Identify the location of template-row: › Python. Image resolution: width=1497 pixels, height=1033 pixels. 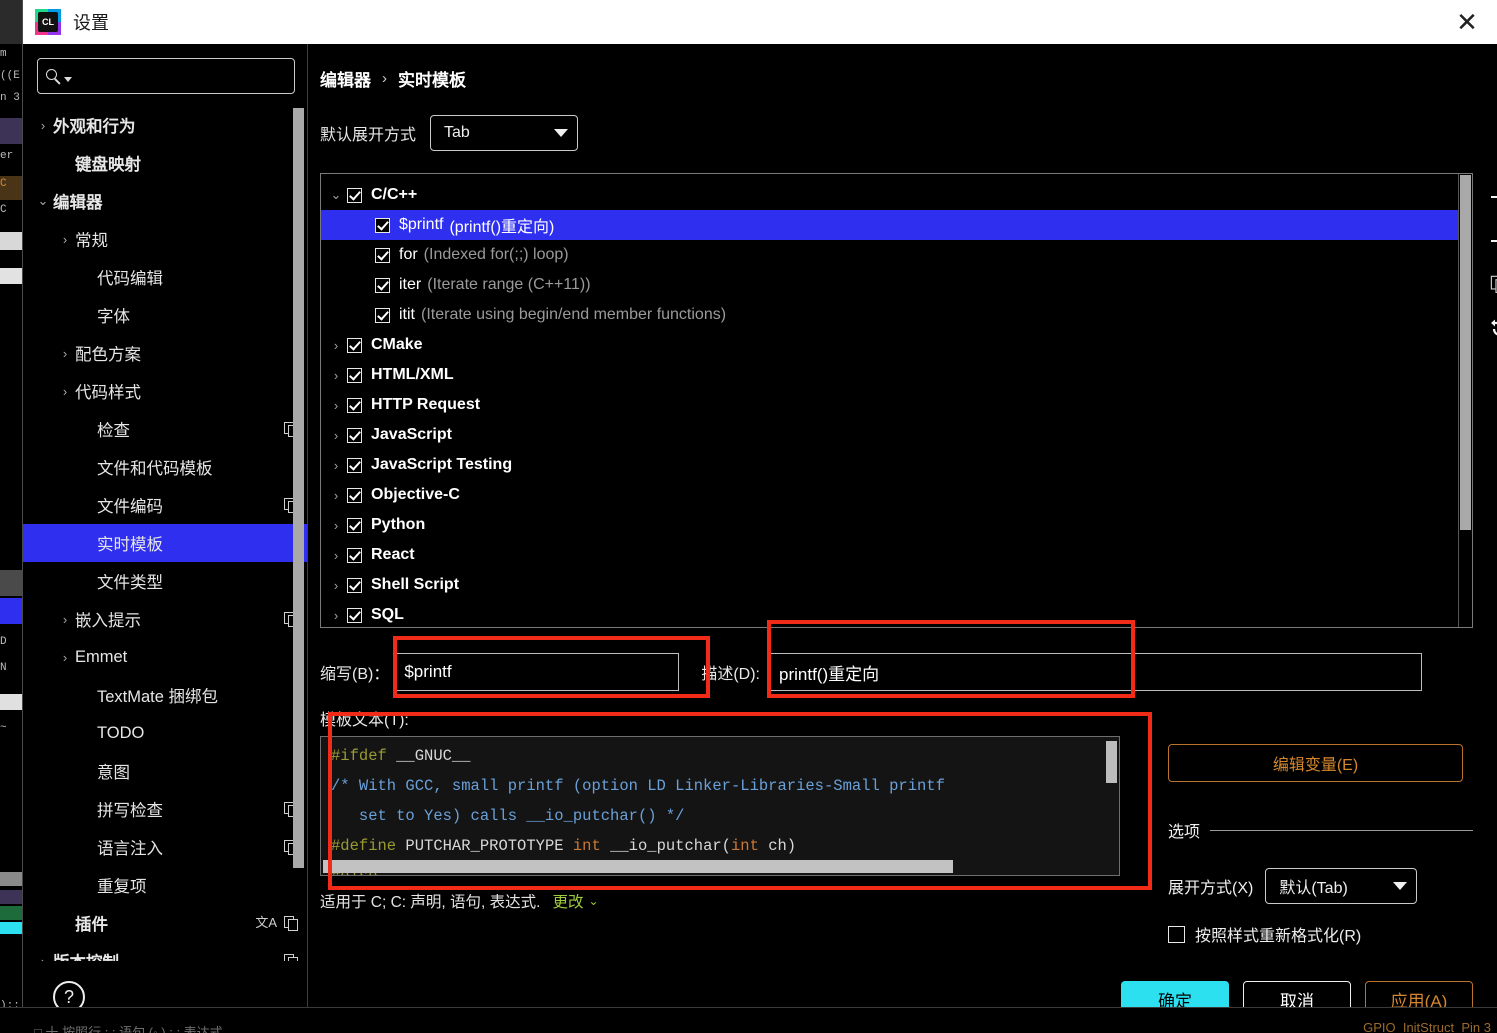
(889, 525).